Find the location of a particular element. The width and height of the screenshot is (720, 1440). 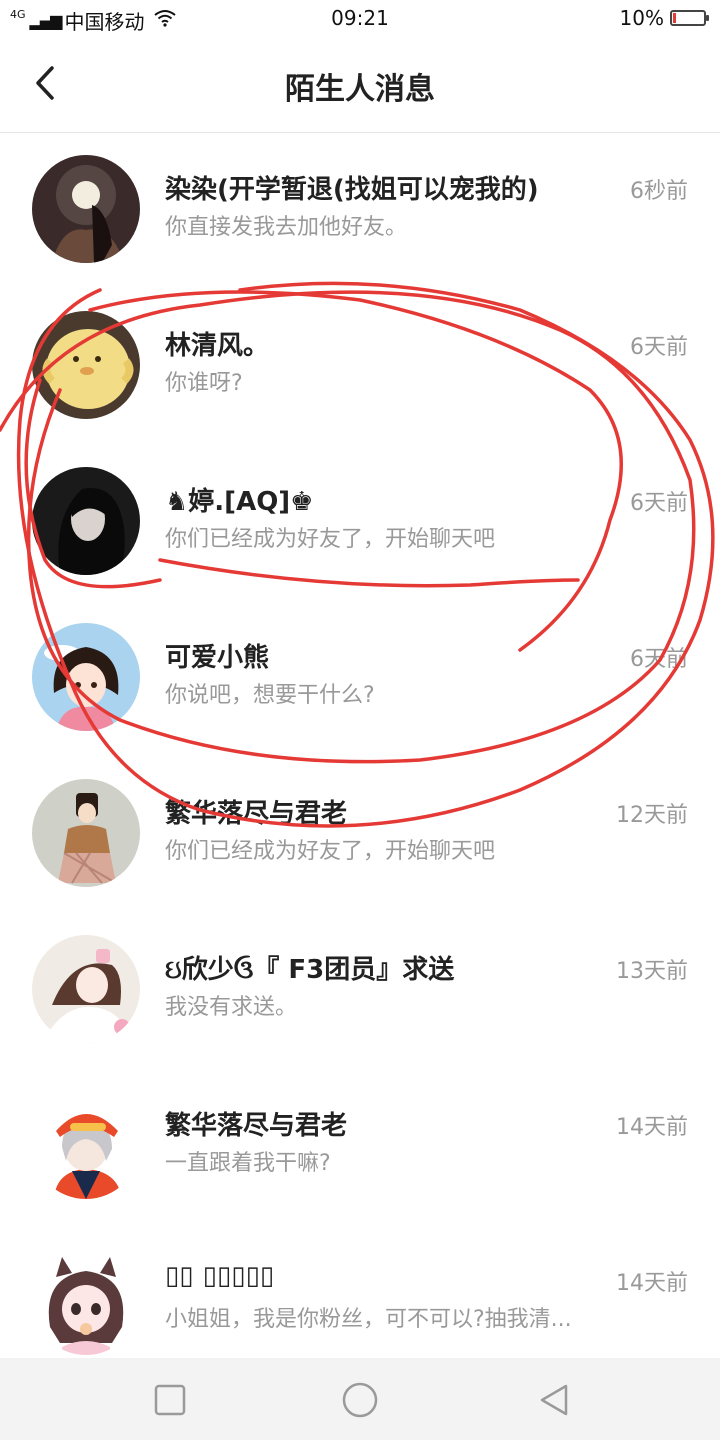

battery-percent: 10% is located at coordinates (641, 18).